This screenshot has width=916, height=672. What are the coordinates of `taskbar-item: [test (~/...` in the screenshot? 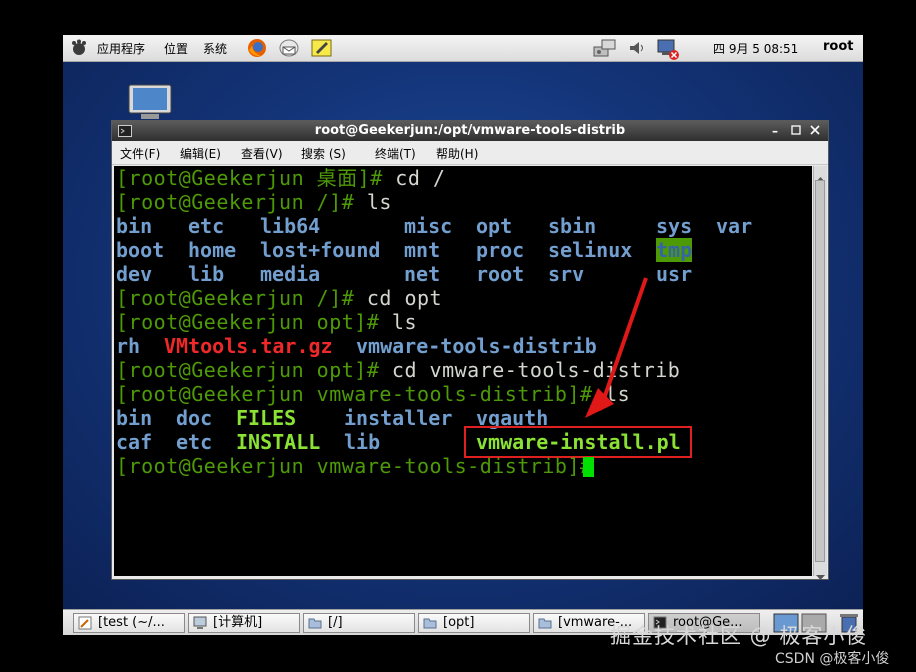 It's located at (129, 623).